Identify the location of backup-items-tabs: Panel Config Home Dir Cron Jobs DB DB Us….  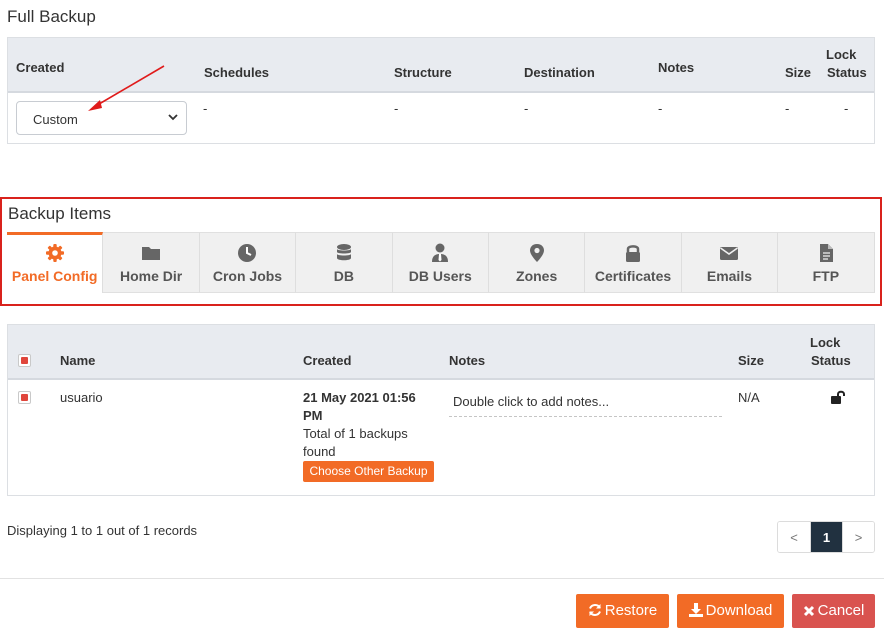
(441, 262).